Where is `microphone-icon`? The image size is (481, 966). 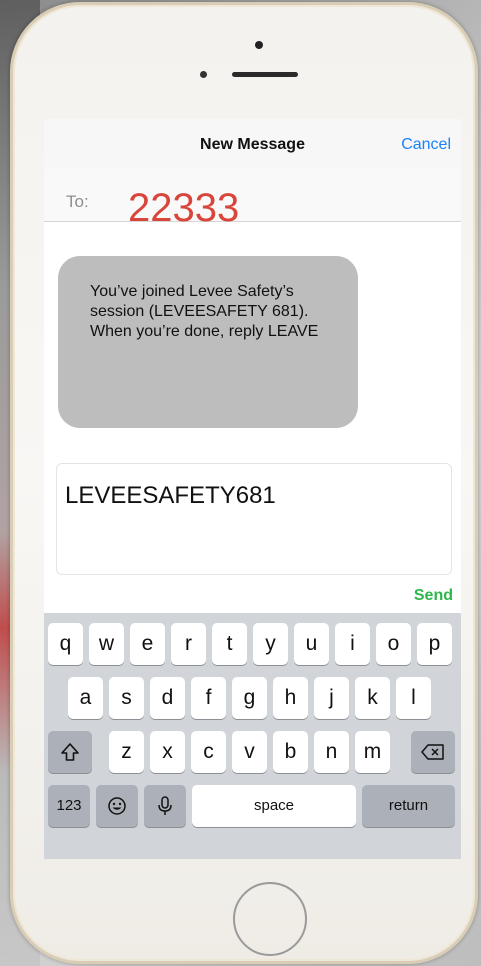 microphone-icon is located at coordinates (165, 806).